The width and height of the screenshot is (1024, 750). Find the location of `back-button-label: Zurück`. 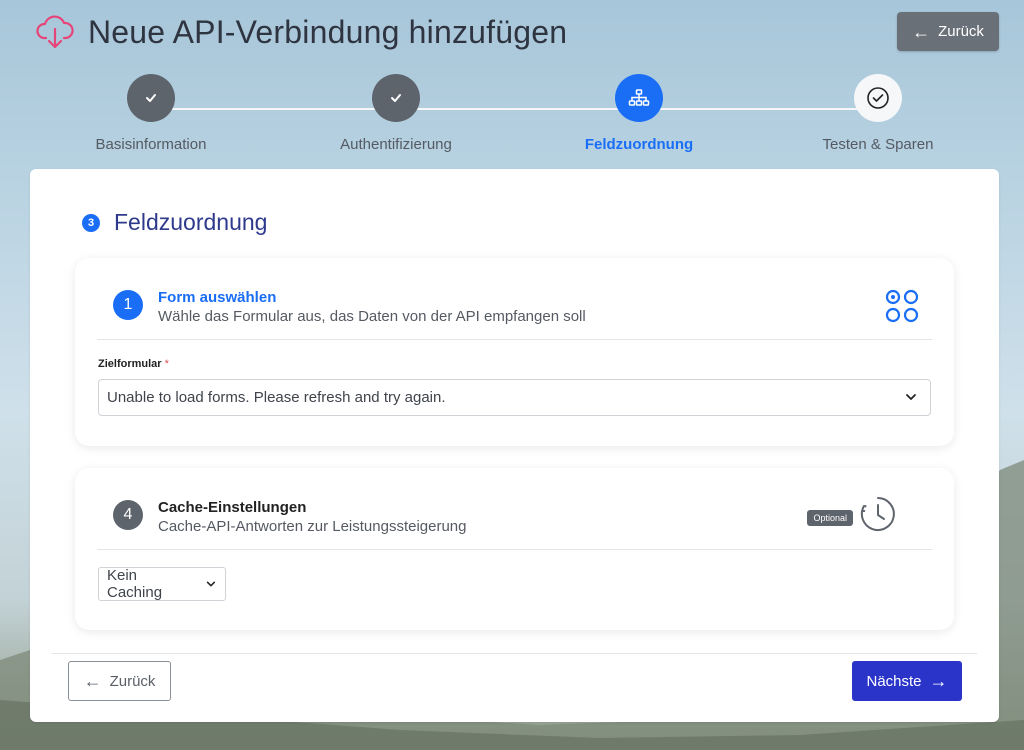

back-button-label: Zurück is located at coordinates (132, 681).